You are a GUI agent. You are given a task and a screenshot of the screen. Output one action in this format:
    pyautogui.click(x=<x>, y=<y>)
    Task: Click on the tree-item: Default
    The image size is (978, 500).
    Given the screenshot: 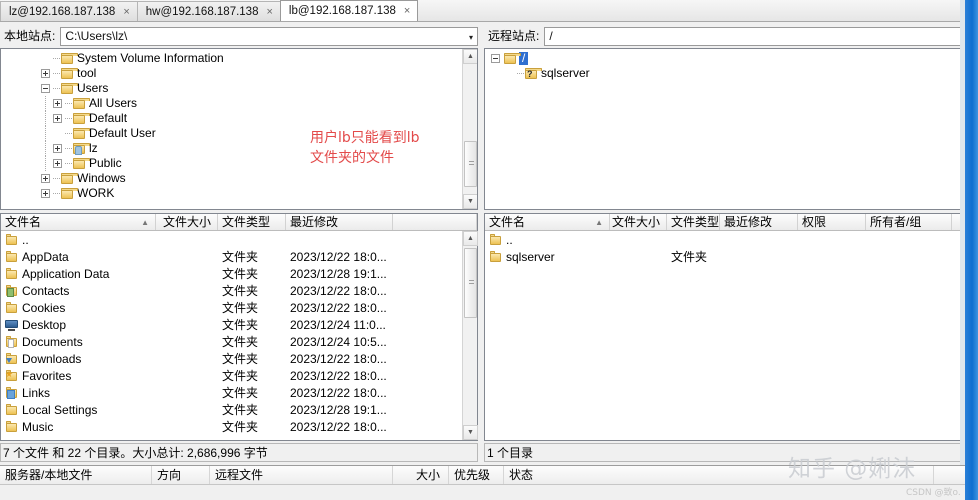 What is the action you would take?
    pyautogui.click(x=259, y=118)
    